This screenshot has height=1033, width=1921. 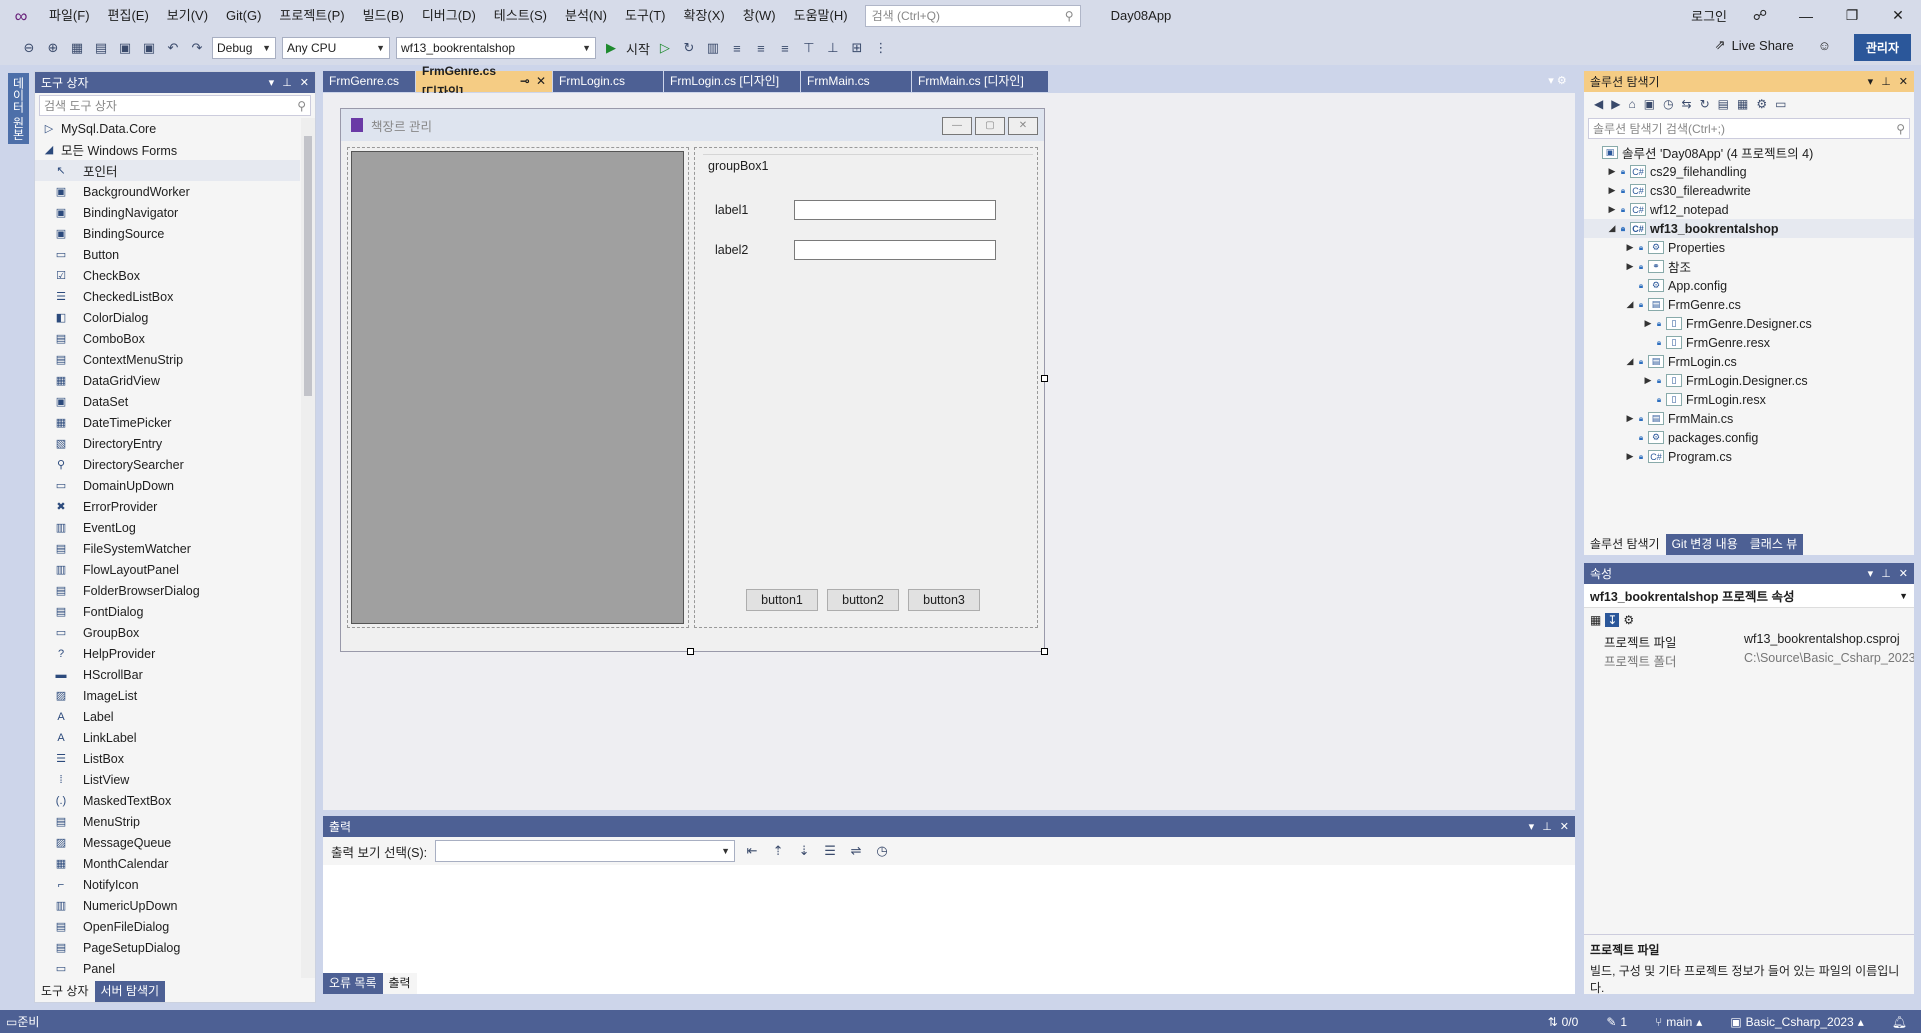 I want to click on solution-node: 🔒︎ ▯ FrmLogin.resx, so click(x=1749, y=399).